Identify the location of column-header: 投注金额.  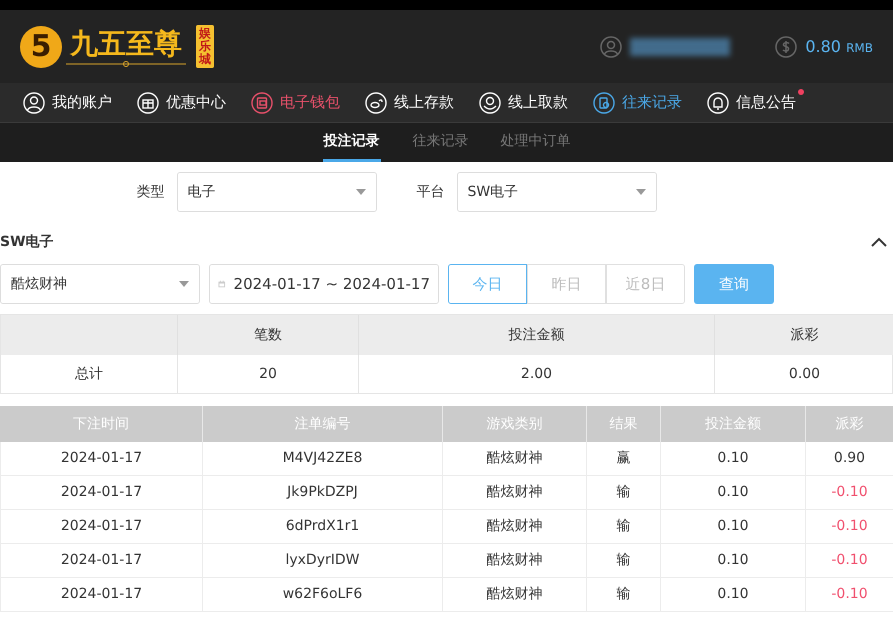
(537, 335).